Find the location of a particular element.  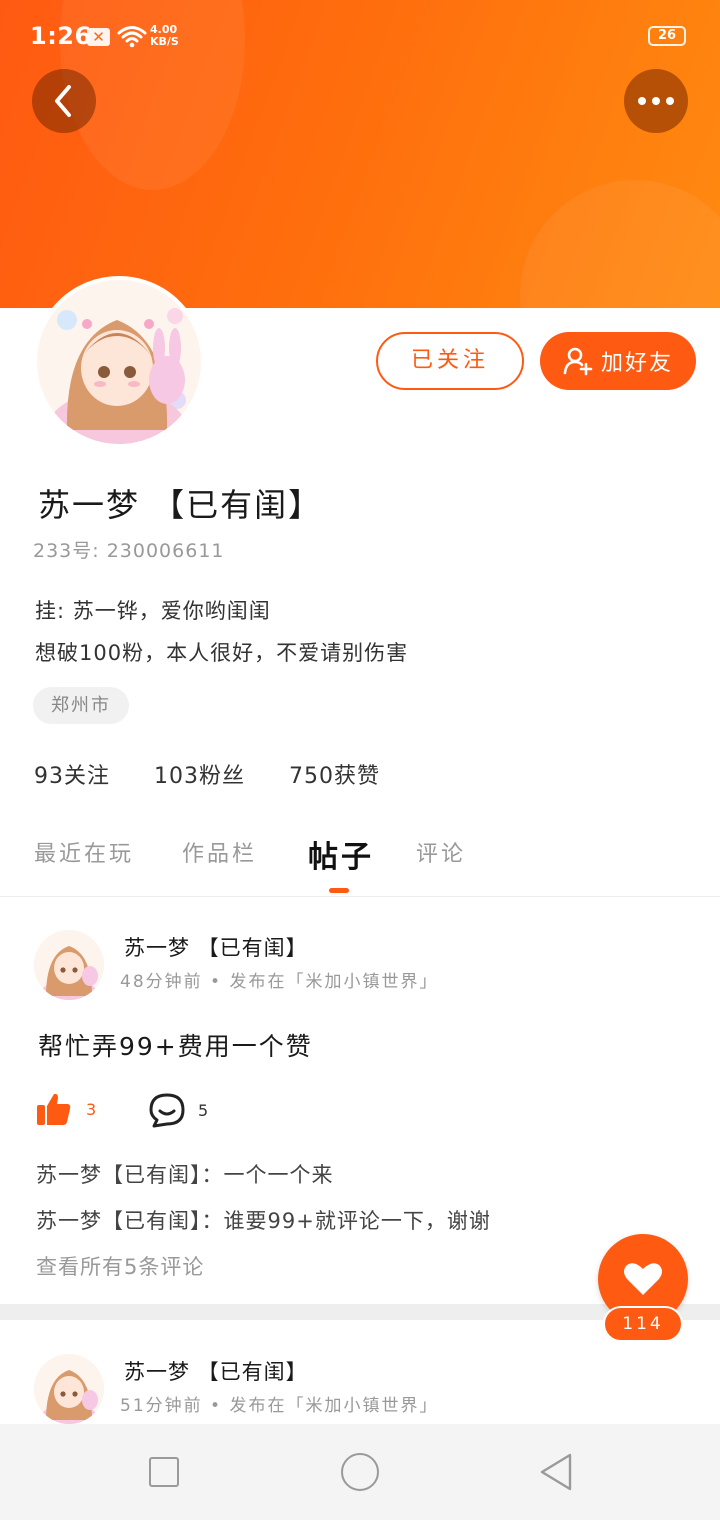

like-button: 3 is located at coordinates (66, 1109).